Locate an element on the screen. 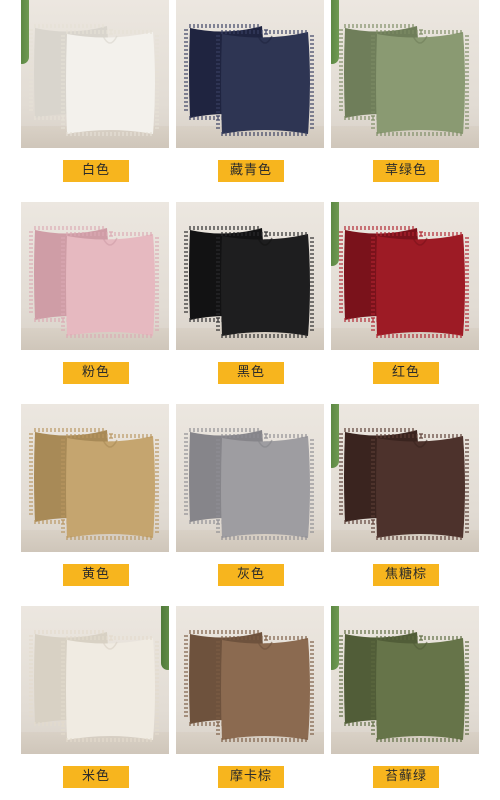  color-label: 黑色 is located at coordinates (251, 373).